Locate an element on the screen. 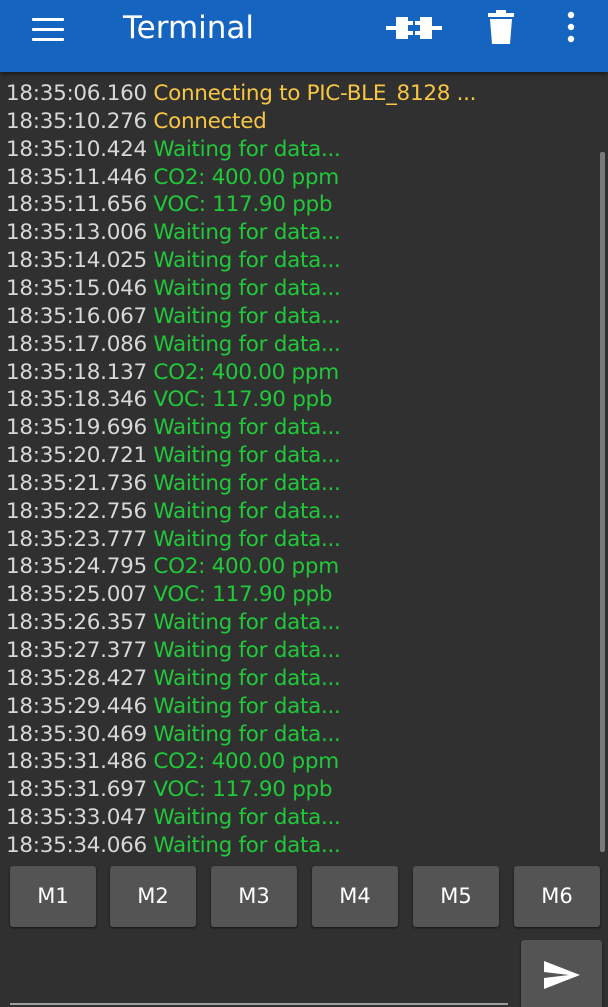  log-line: 18:35:11.446 CO2: 400.00 ppm is located at coordinates (172, 178).